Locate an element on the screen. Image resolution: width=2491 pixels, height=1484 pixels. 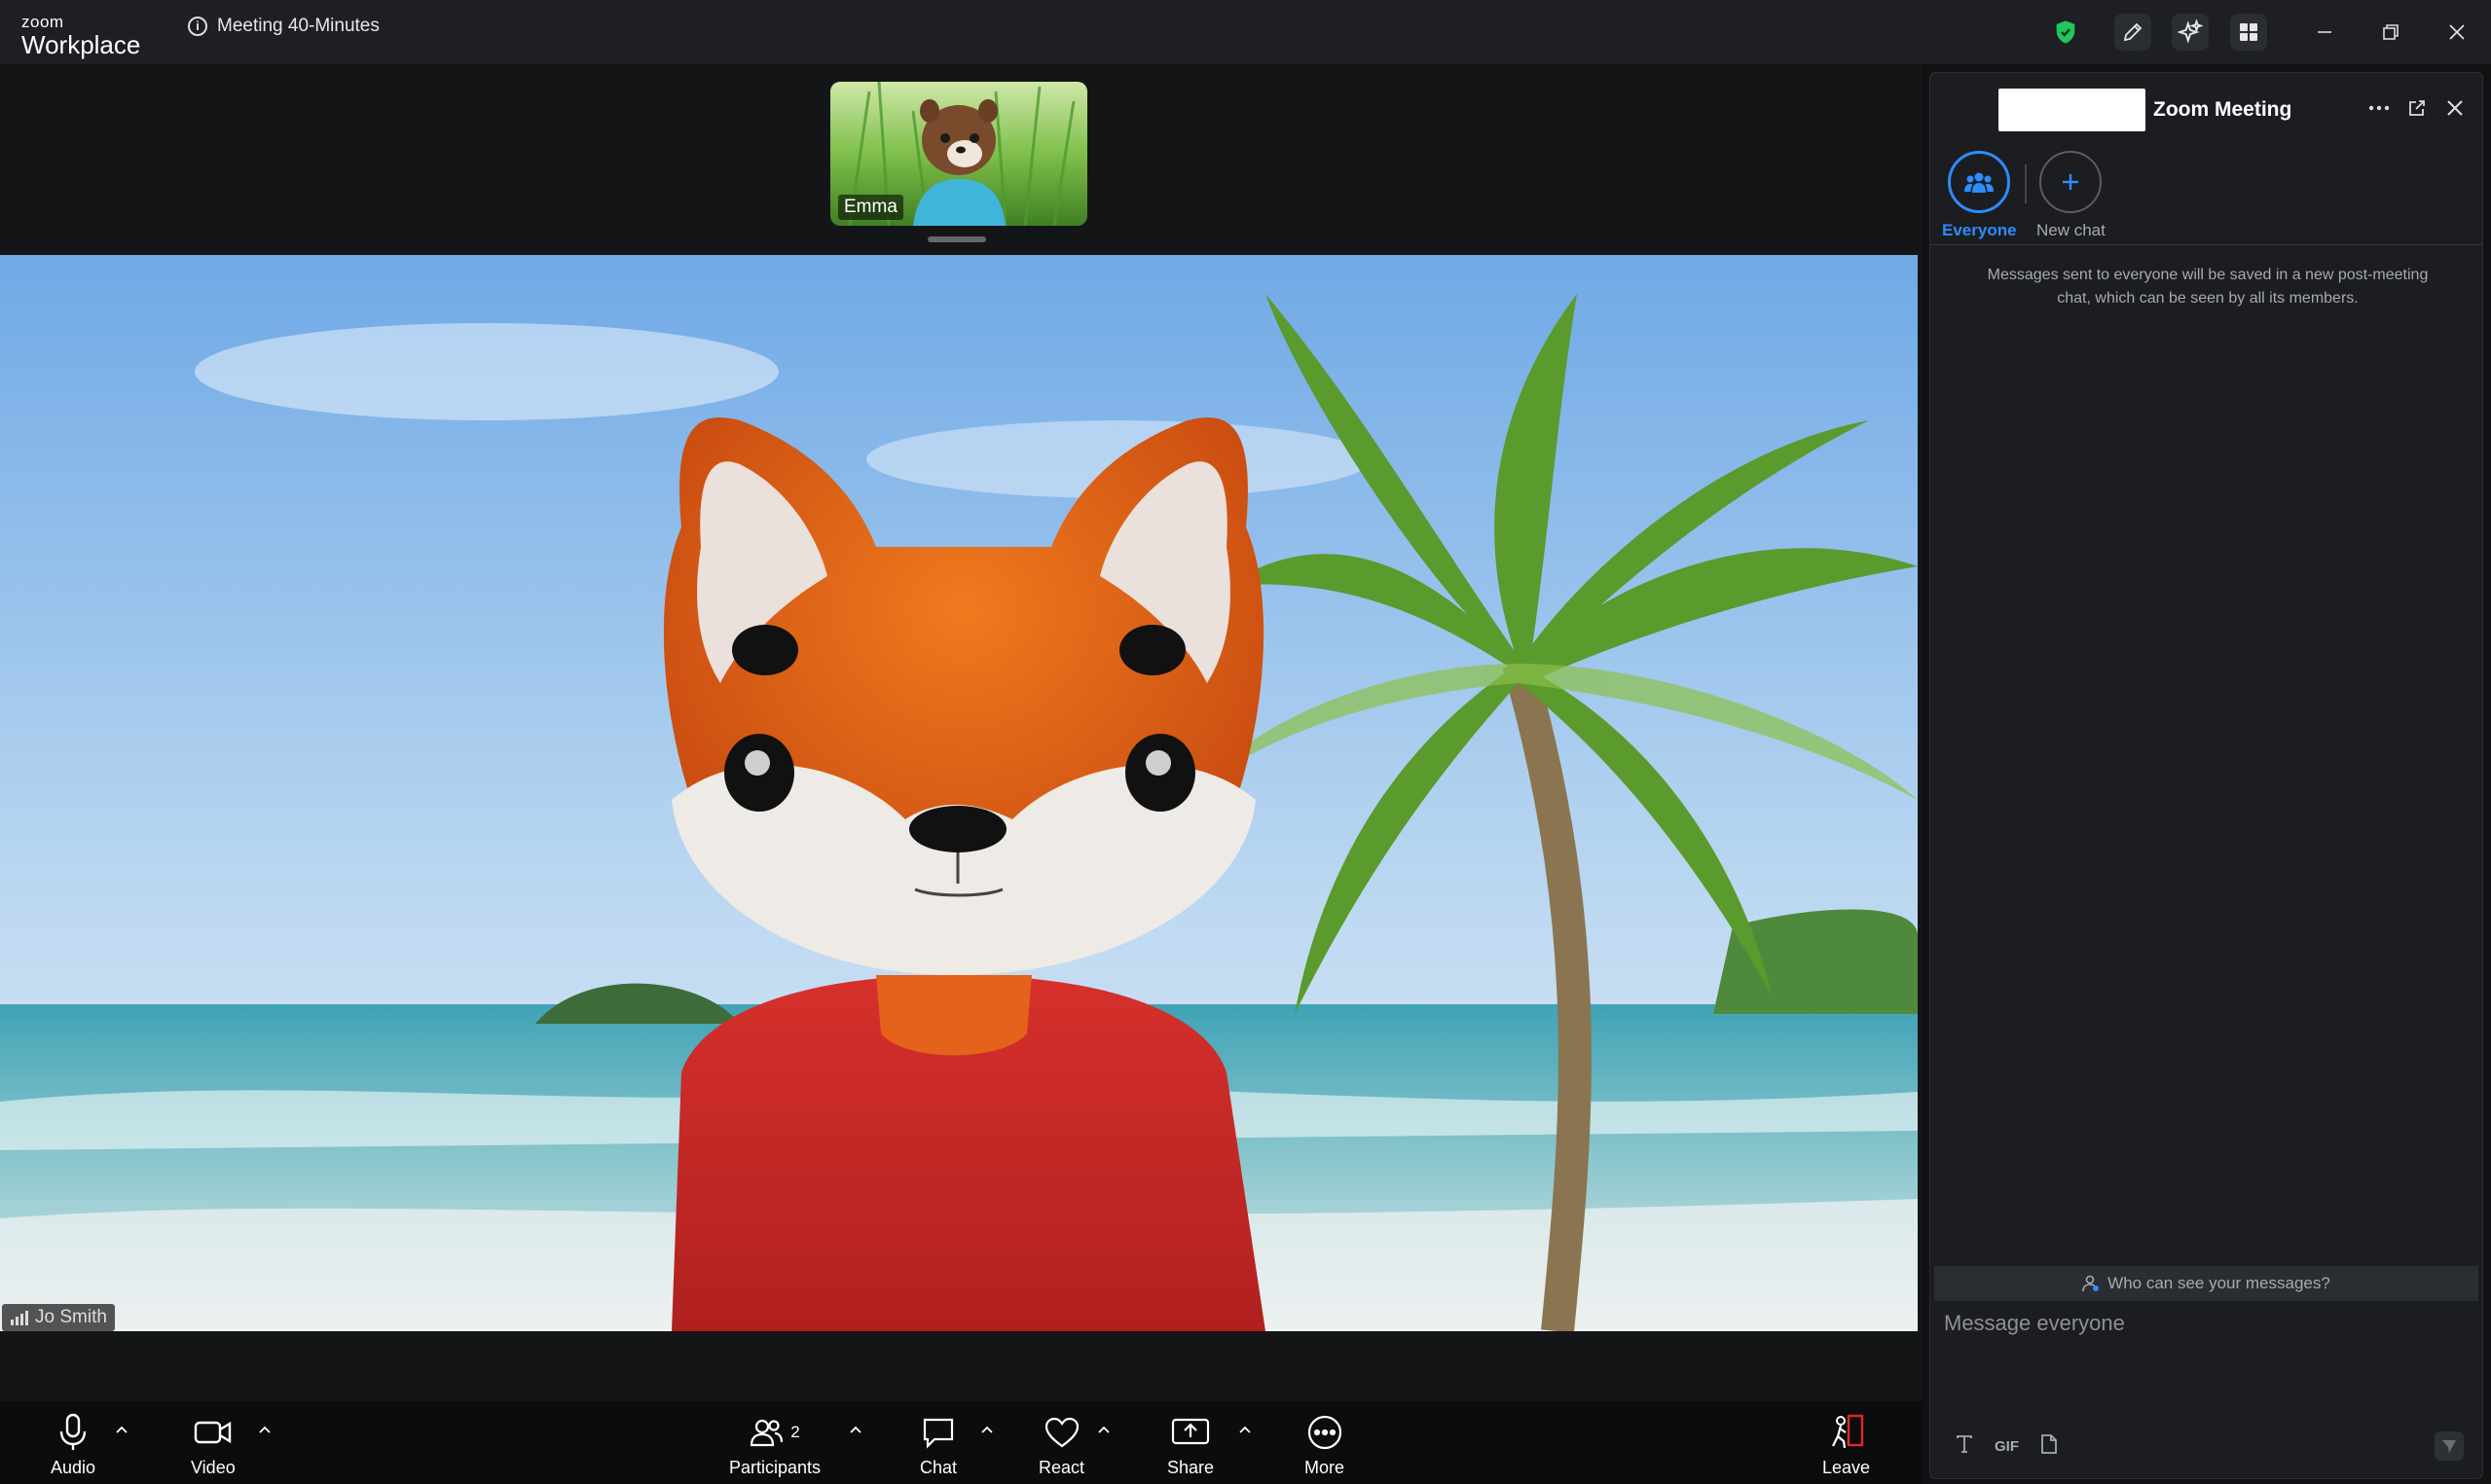
chat-title: Zoom Meeting is located at coordinates (2222, 110).